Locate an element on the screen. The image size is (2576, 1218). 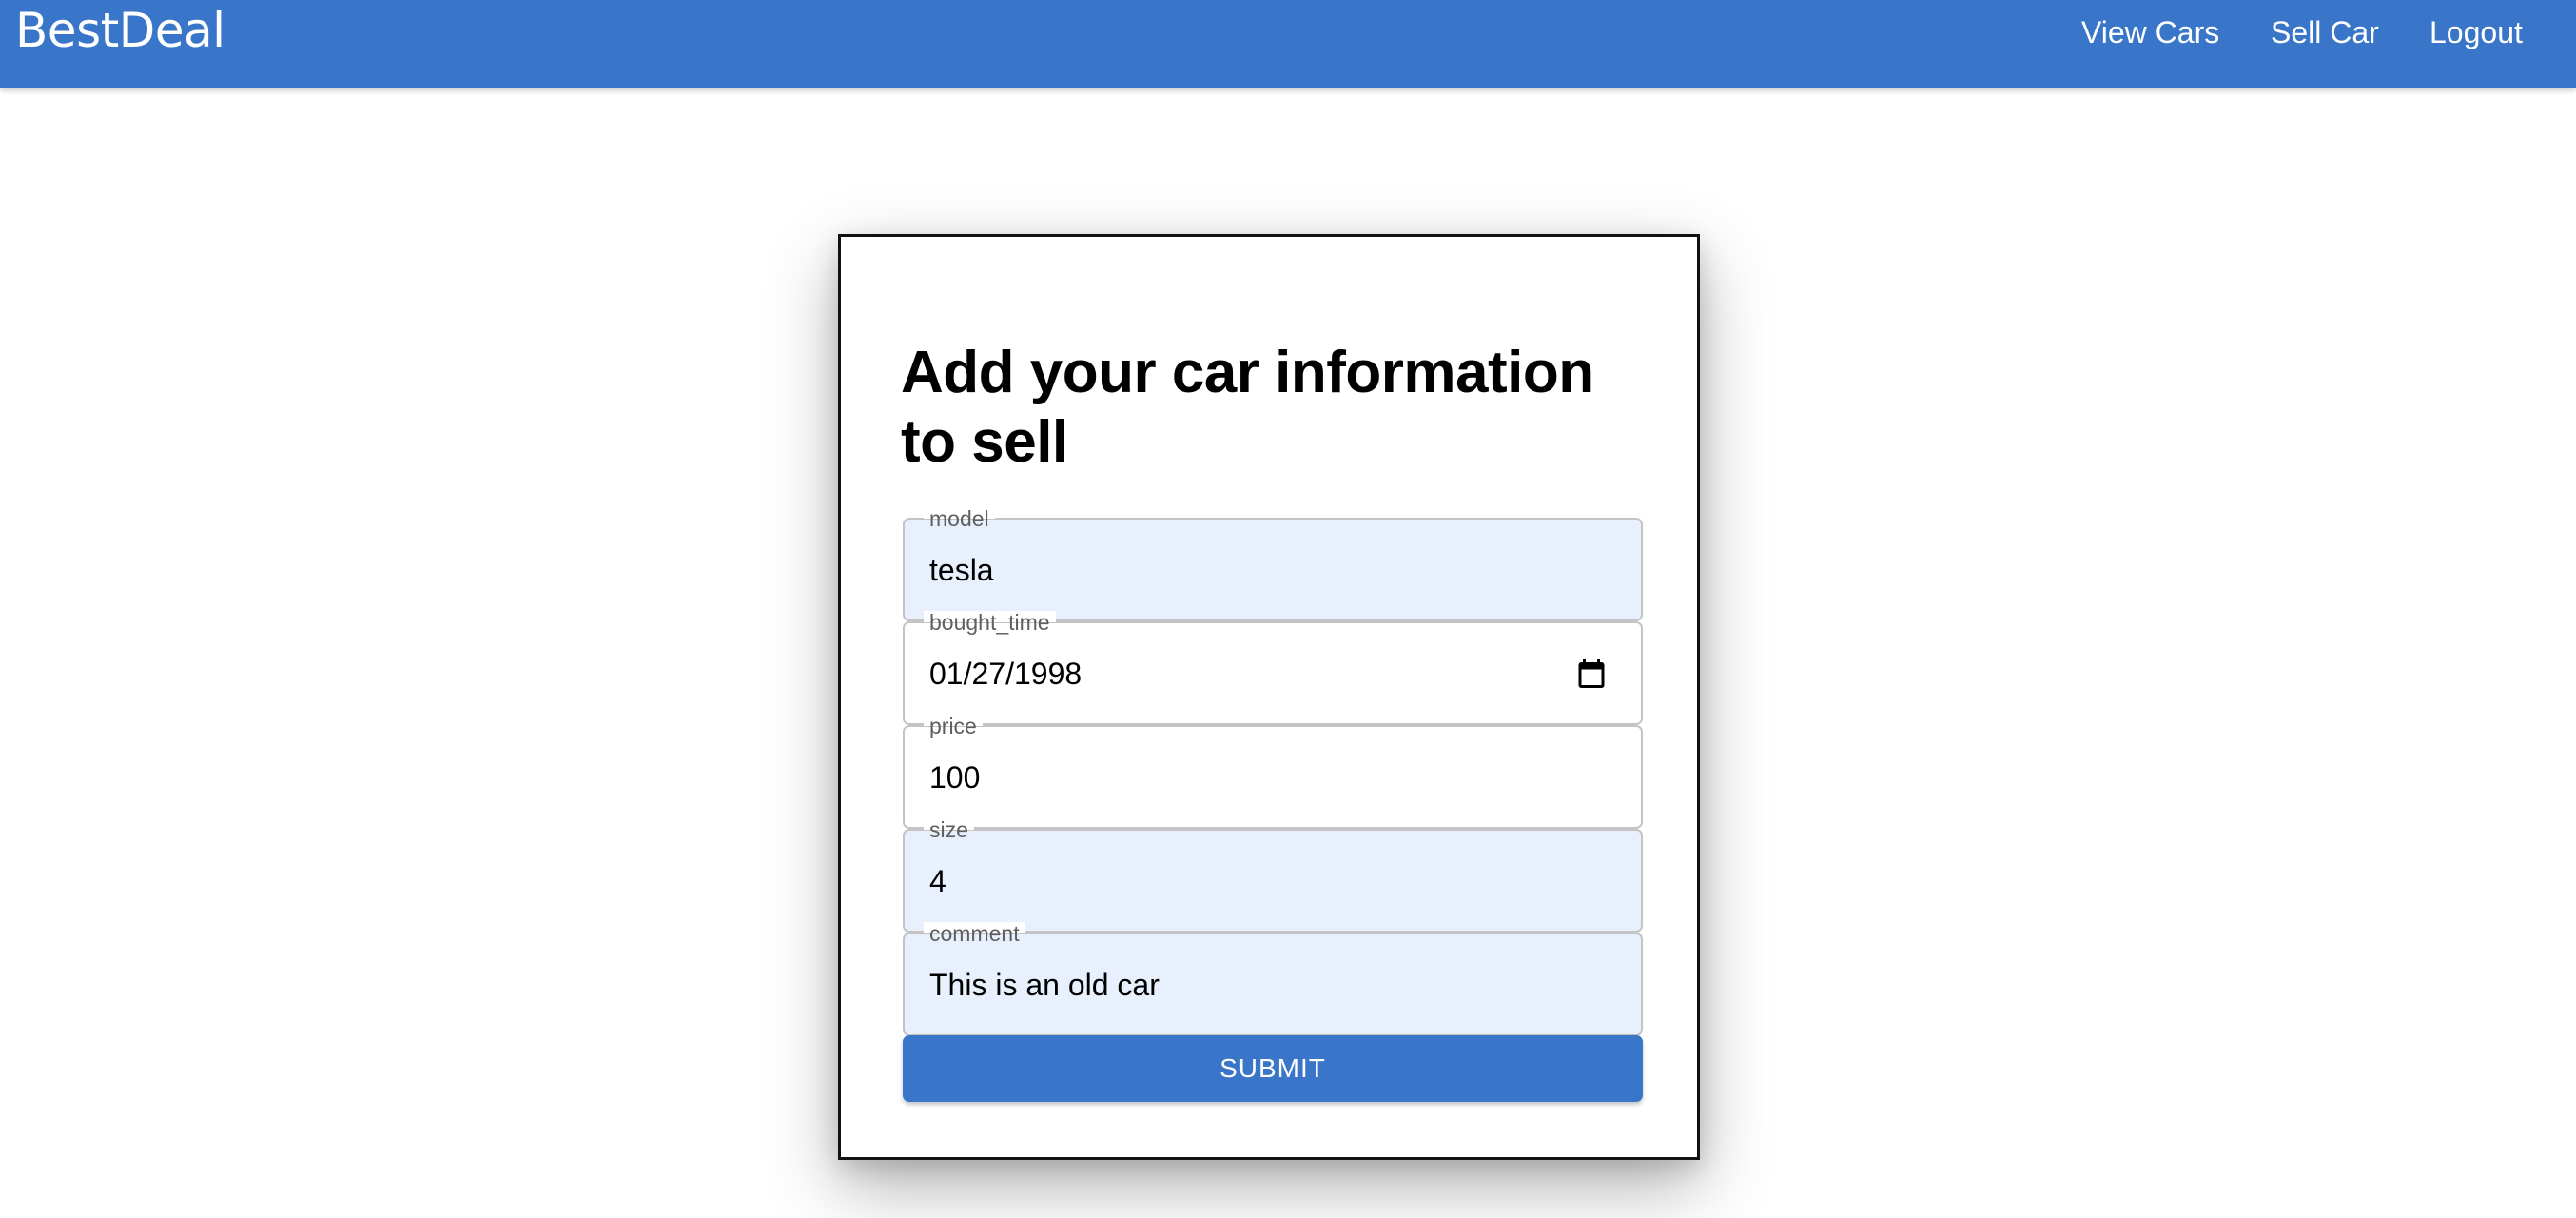
model-field: model tesla is located at coordinates (1273, 564).